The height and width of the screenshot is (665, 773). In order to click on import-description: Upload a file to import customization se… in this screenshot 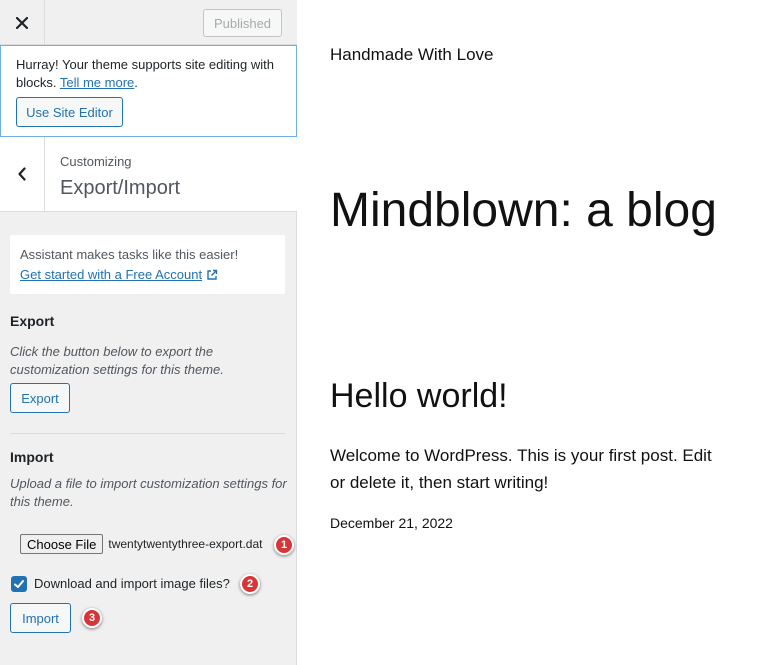, I will do `click(148, 492)`.